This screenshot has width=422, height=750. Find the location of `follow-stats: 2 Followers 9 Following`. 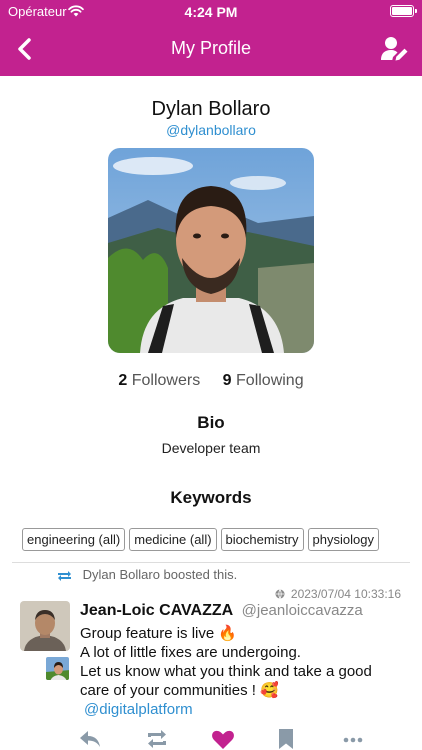

follow-stats: 2 Followers 9 Following is located at coordinates (211, 381).